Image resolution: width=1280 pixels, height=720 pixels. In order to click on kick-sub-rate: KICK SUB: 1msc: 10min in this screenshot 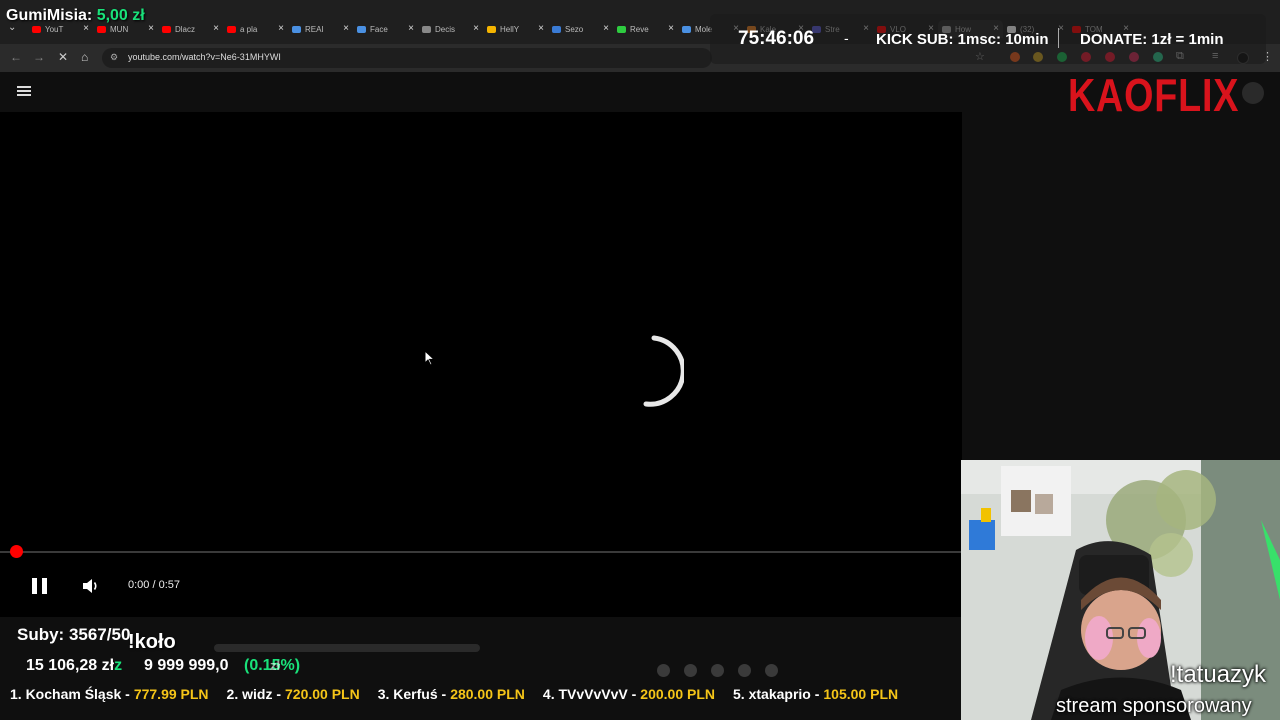, I will do `click(962, 39)`.